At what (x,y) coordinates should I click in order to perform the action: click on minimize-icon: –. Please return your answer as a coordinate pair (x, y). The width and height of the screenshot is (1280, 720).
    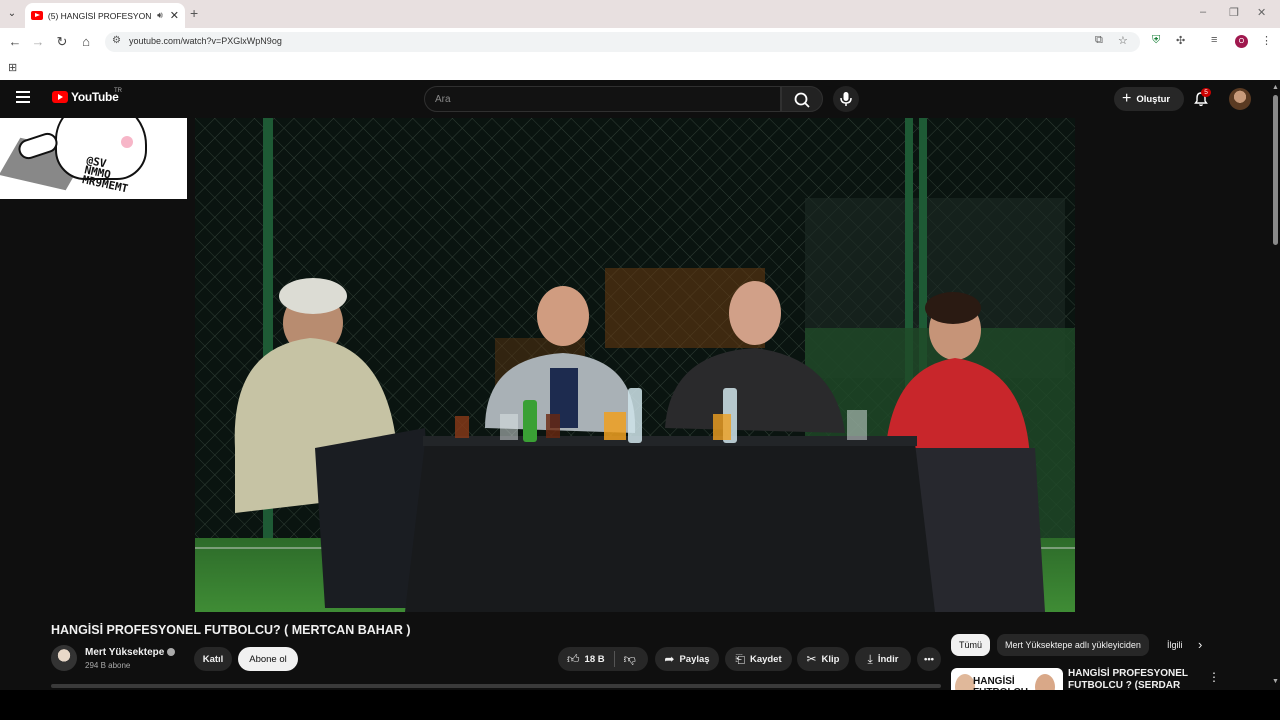
    Looking at the image, I should click on (1203, 12).